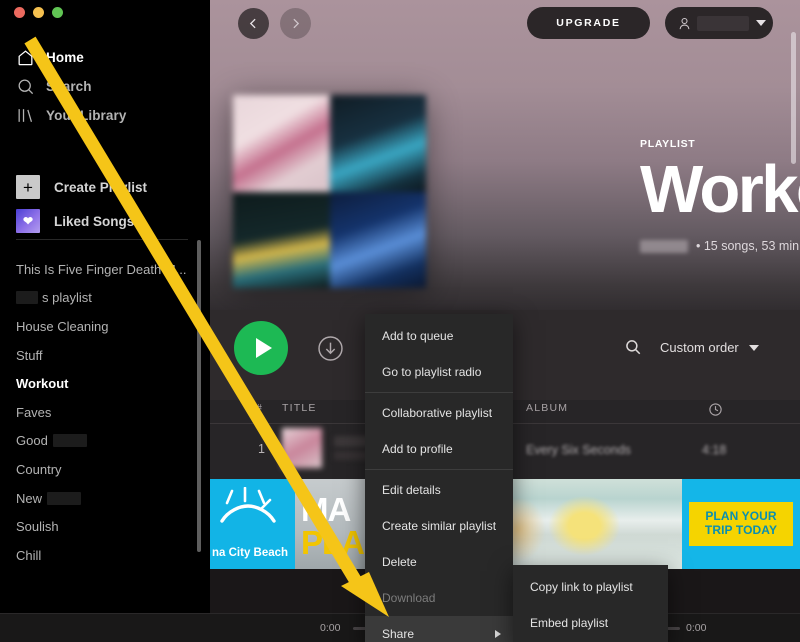  What do you see at coordinates (105, 298) in the screenshot?
I see `list-item: s playlist` at bounding box center [105, 298].